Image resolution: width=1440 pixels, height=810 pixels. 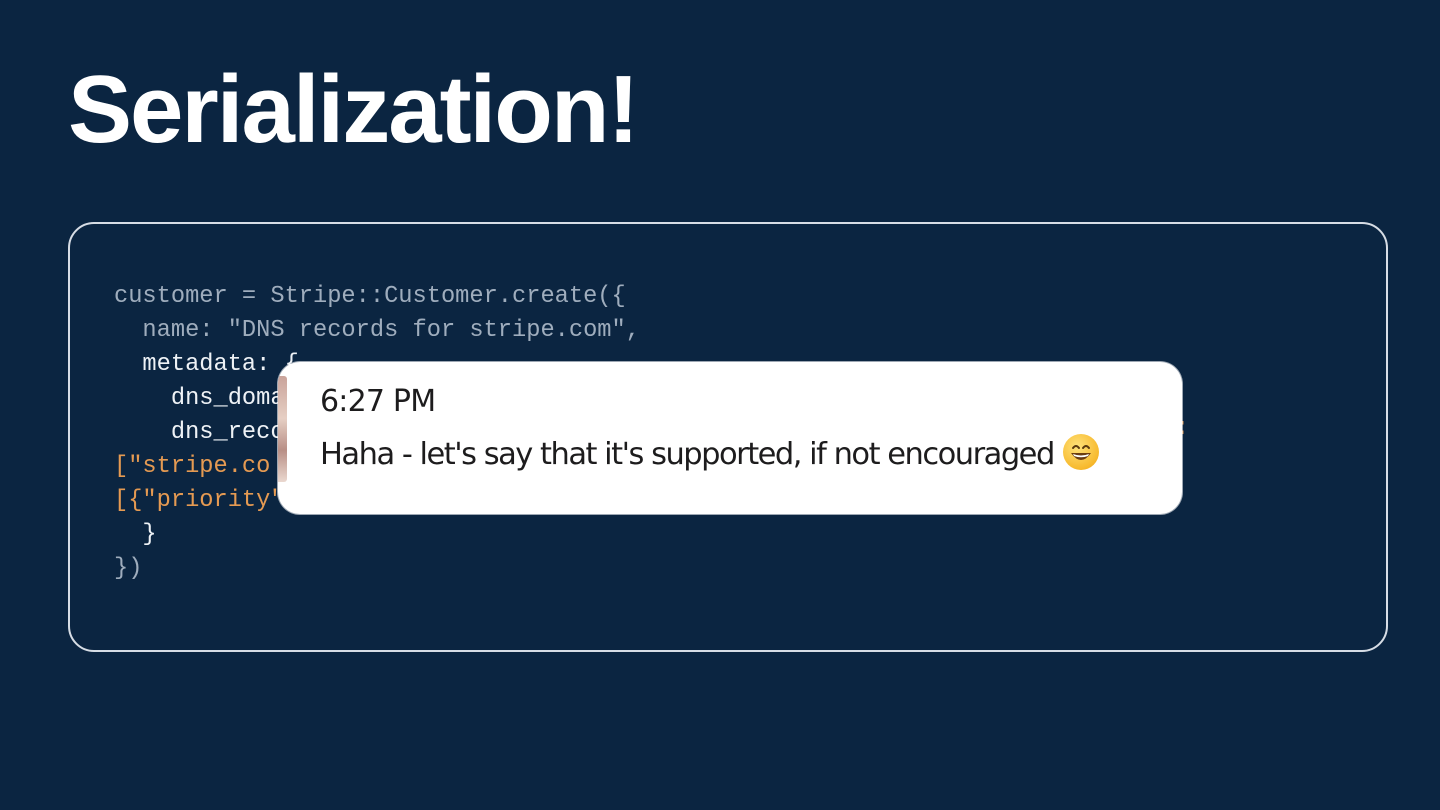 What do you see at coordinates (378, 401) in the screenshot?
I see `message-timestamp: 6:27 PM` at bounding box center [378, 401].